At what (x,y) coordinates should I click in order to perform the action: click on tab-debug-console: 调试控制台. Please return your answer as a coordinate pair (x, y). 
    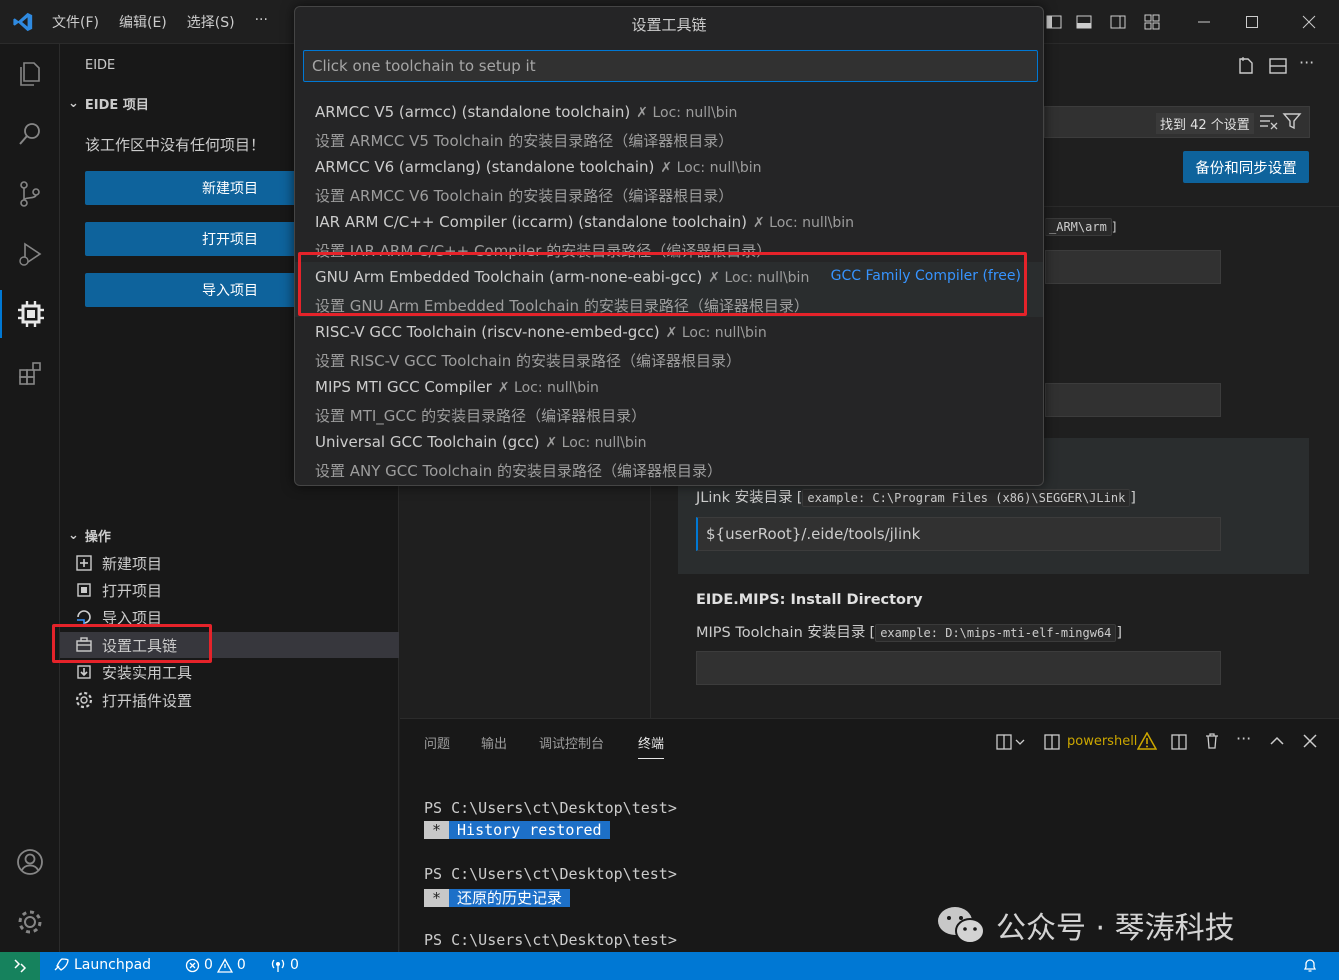
    Looking at the image, I should click on (571, 742).